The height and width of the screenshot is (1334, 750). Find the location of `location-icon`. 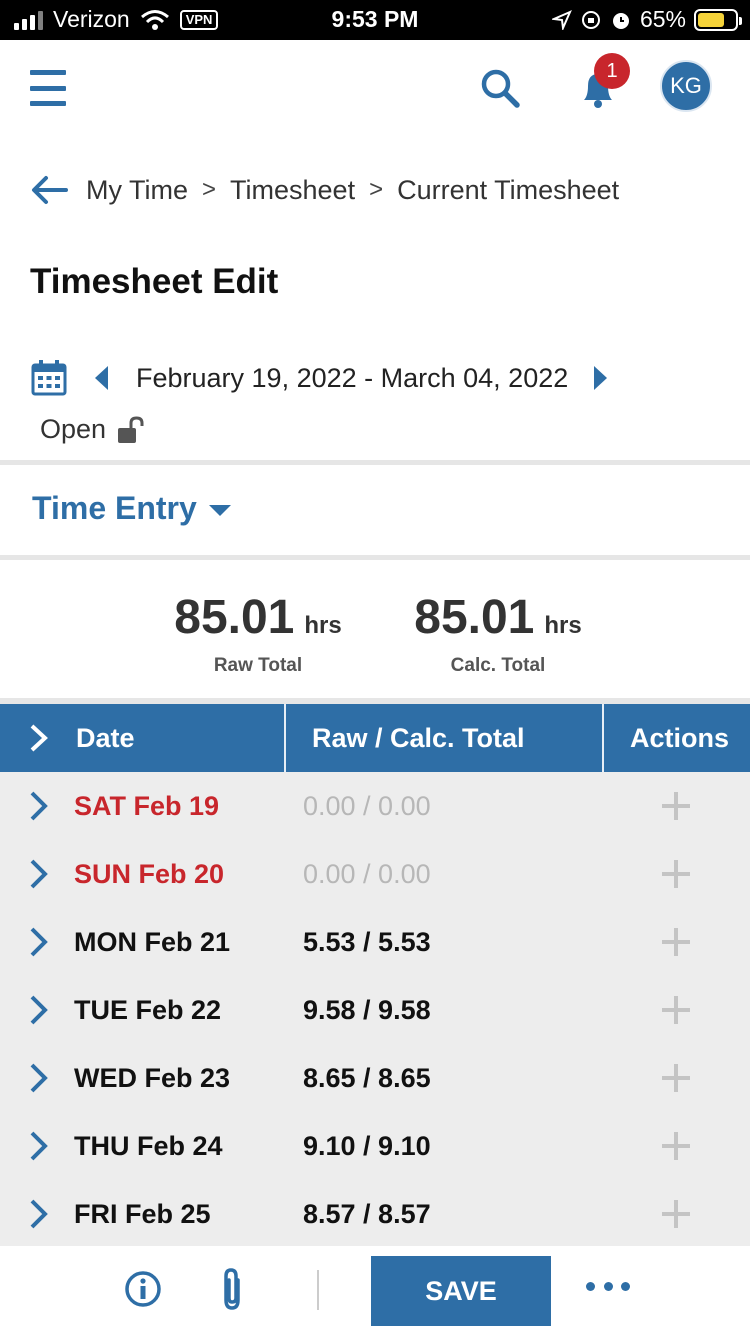

location-icon is located at coordinates (561, 19).